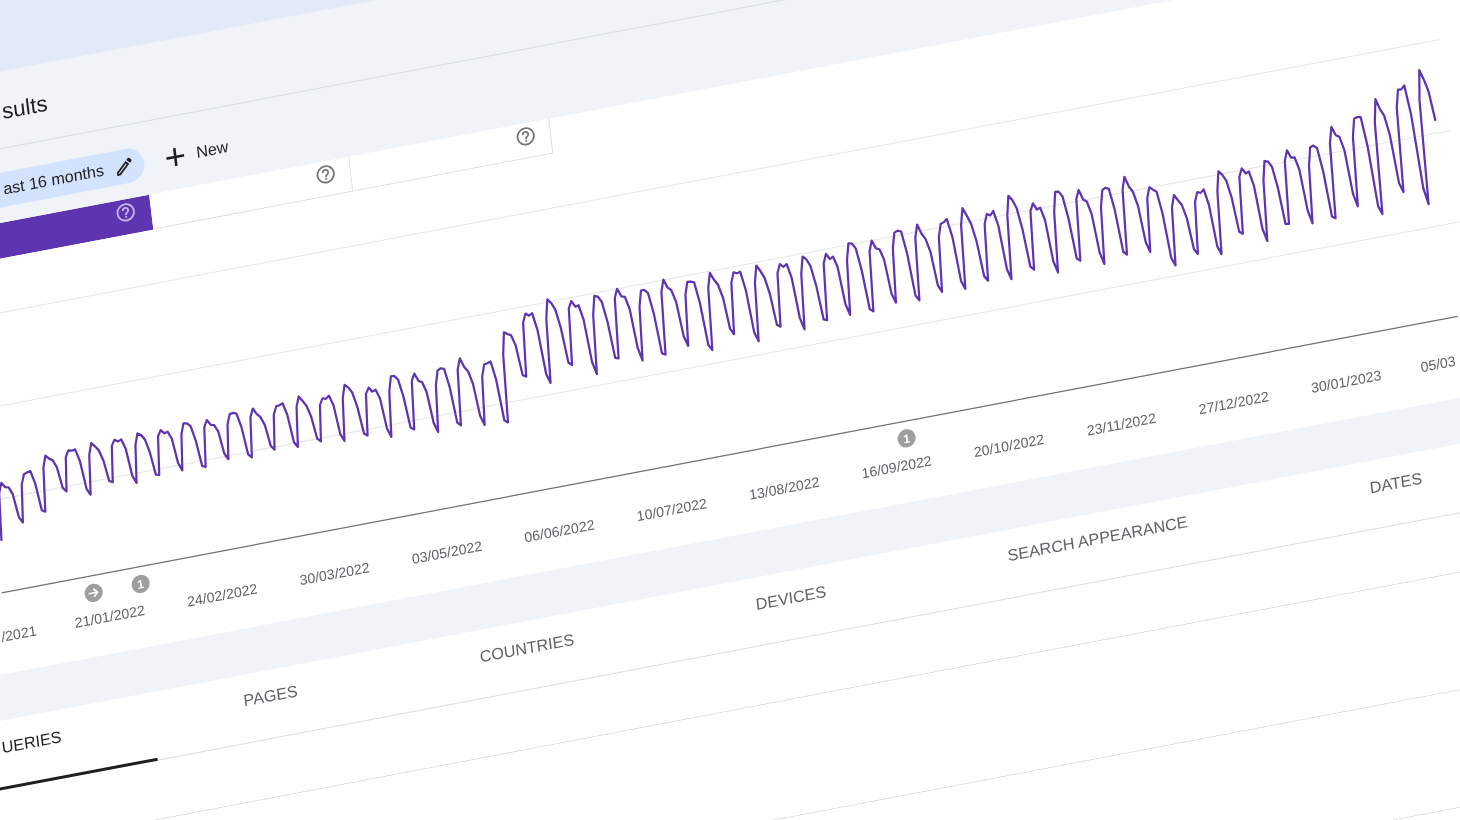 The width and height of the screenshot is (1460, 820). What do you see at coordinates (174, 157) in the screenshot?
I see `plus-icon` at bounding box center [174, 157].